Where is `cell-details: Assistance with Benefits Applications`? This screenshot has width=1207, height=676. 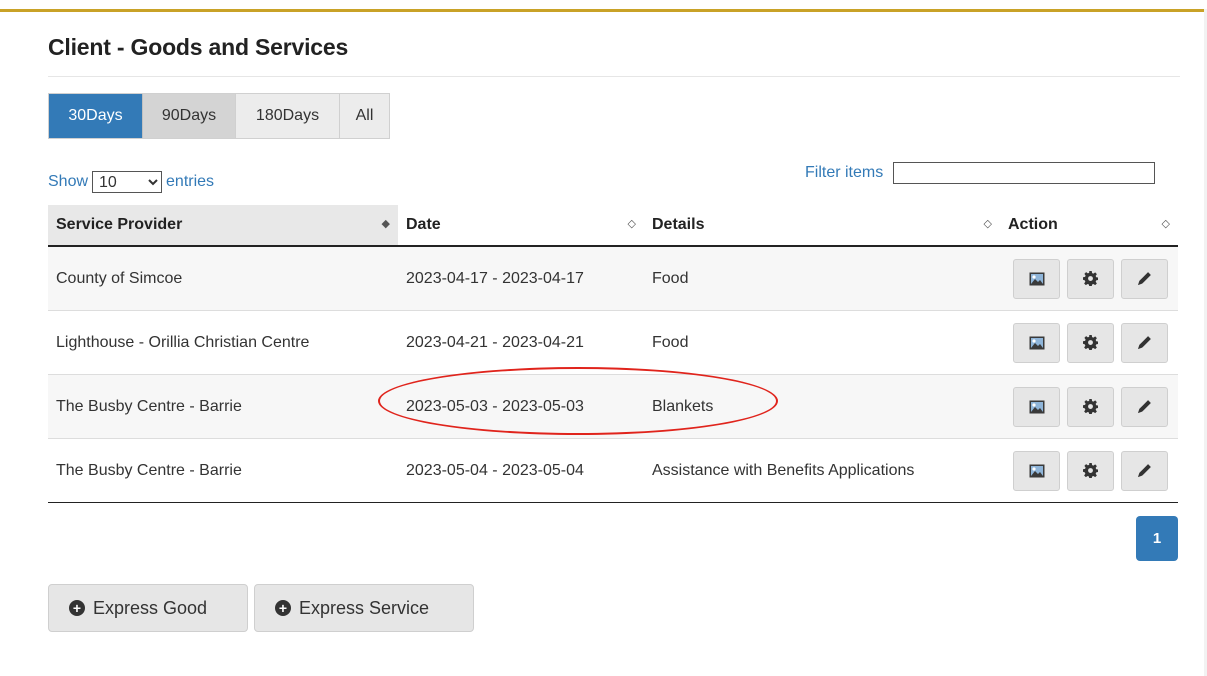
cell-details: Assistance with Benefits Applications is located at coordinates (822, 470).